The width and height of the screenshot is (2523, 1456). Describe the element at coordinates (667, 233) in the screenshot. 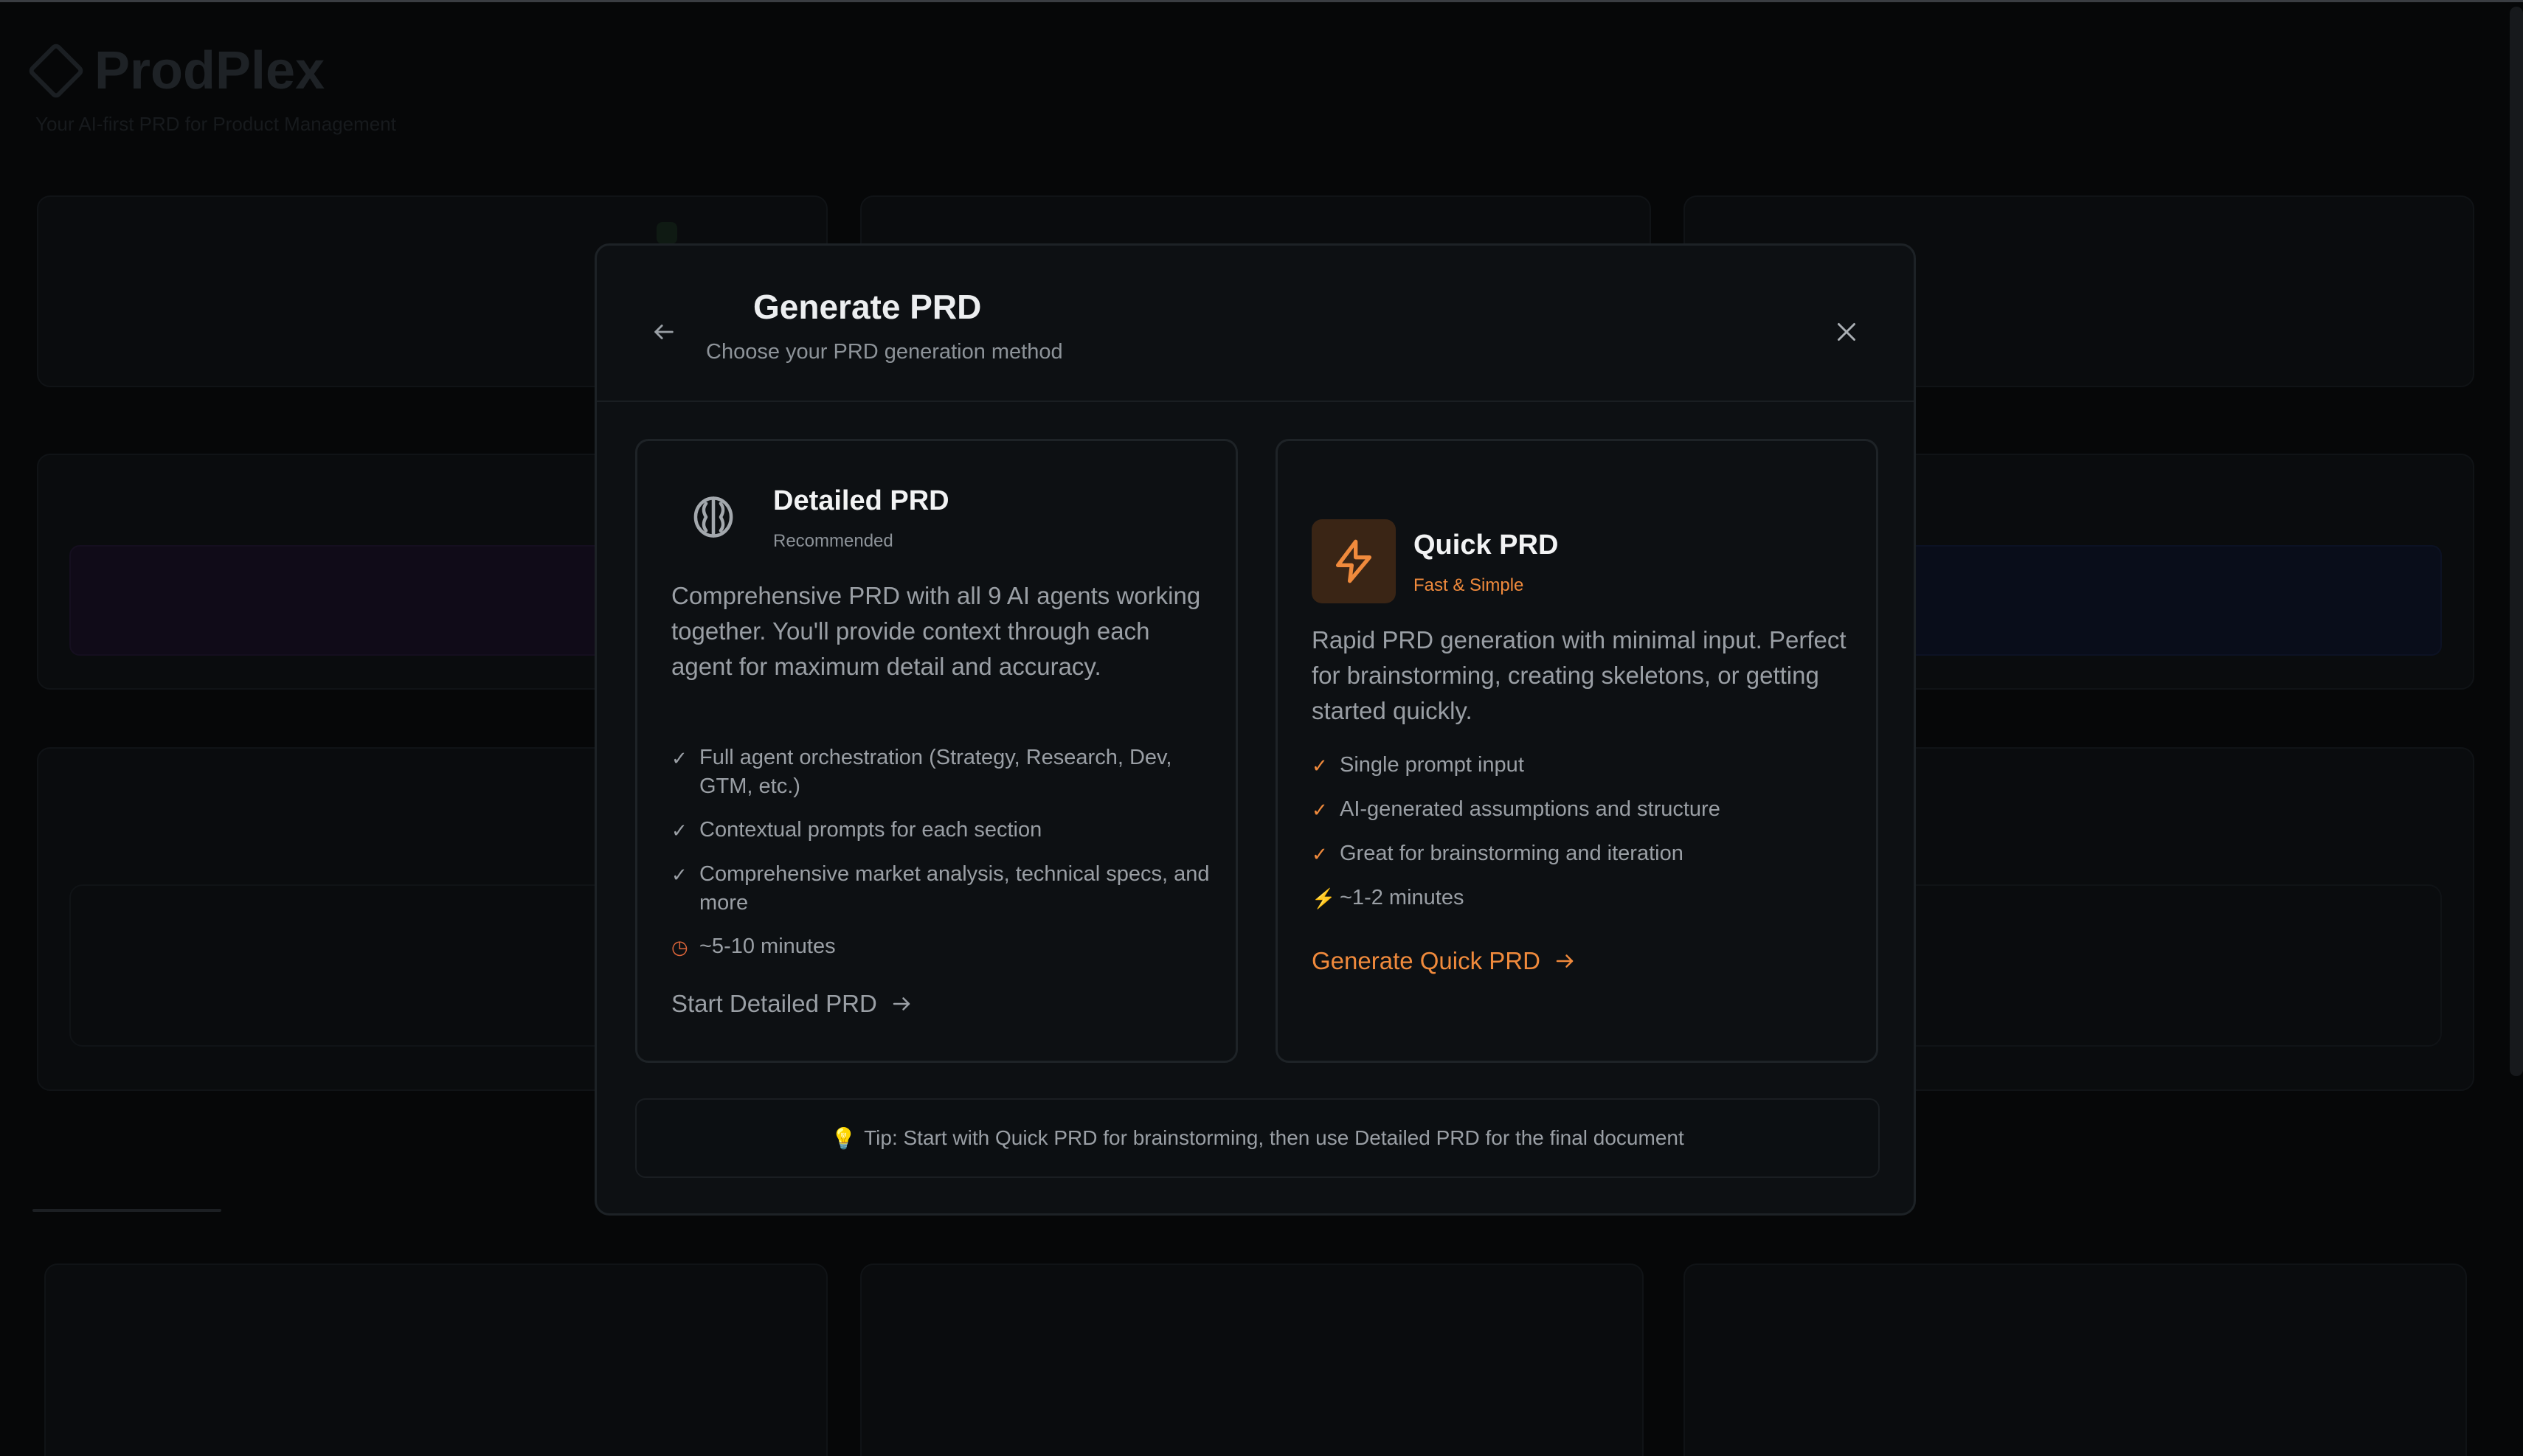

I see `bg-status-pill` at that location.